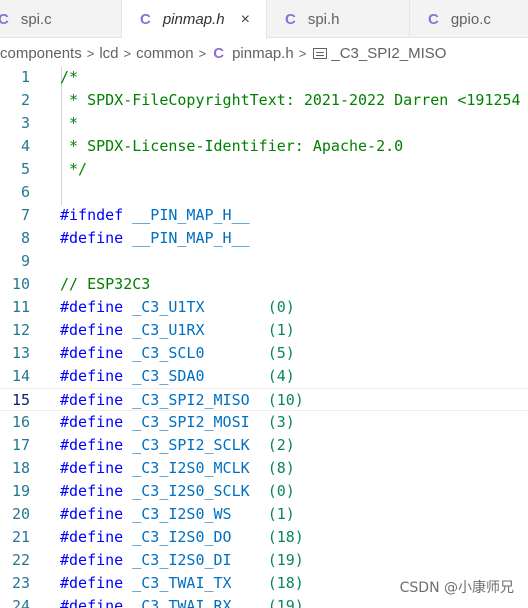 The height and width of the screenshot is (608, 528). Describe the element at coordinates (456, 588) in the screenshot. I see `watermark: CSDN @小康师兄` at that location.